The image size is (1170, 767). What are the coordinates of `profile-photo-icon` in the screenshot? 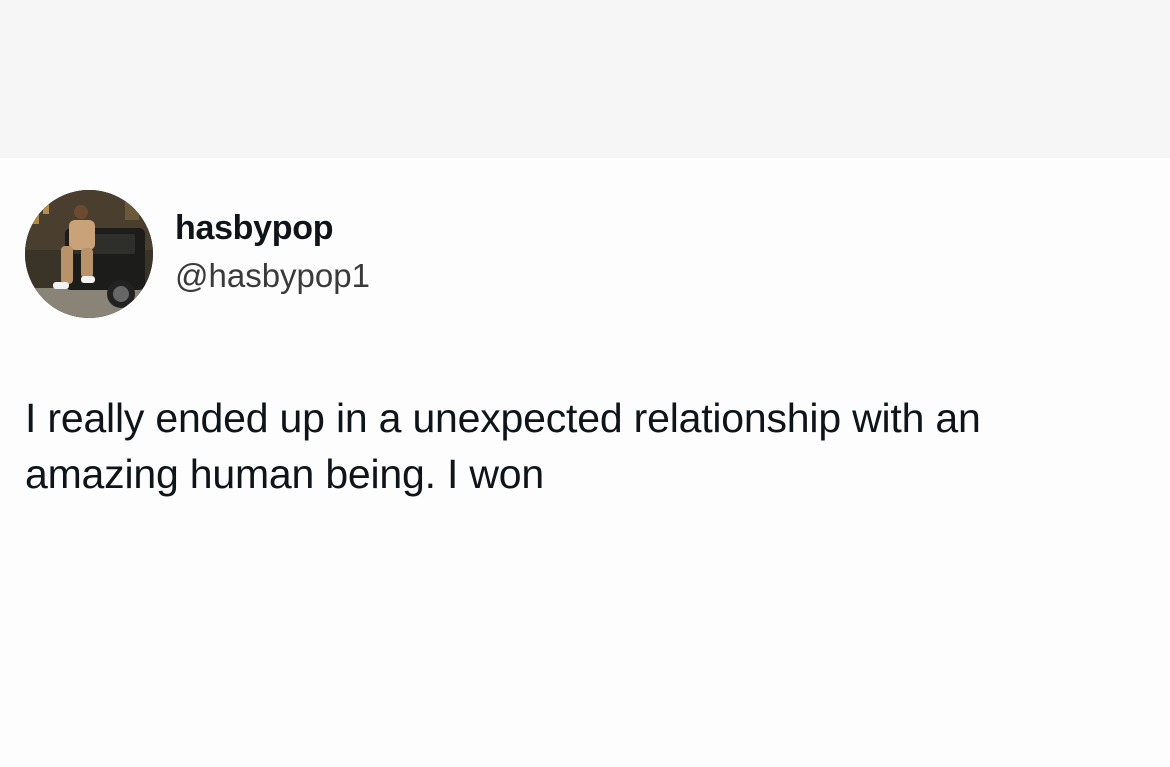 It's located at (89, 254).